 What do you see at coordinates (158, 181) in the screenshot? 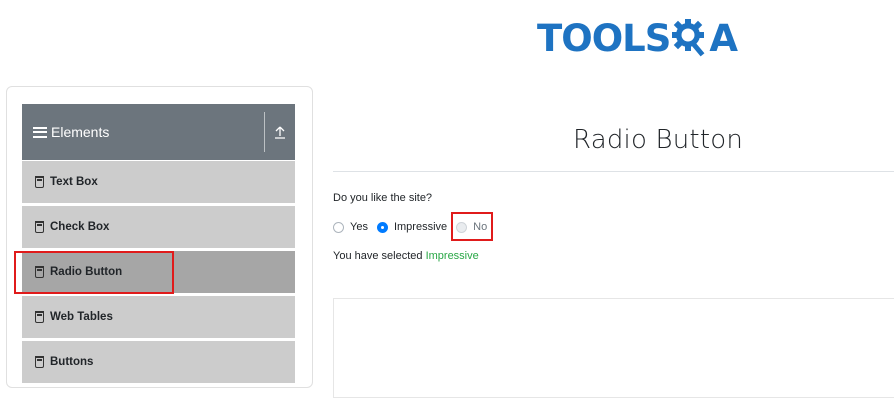
I see `sidebar-item-text-box: Text Box` at bounding box center [158, 181].